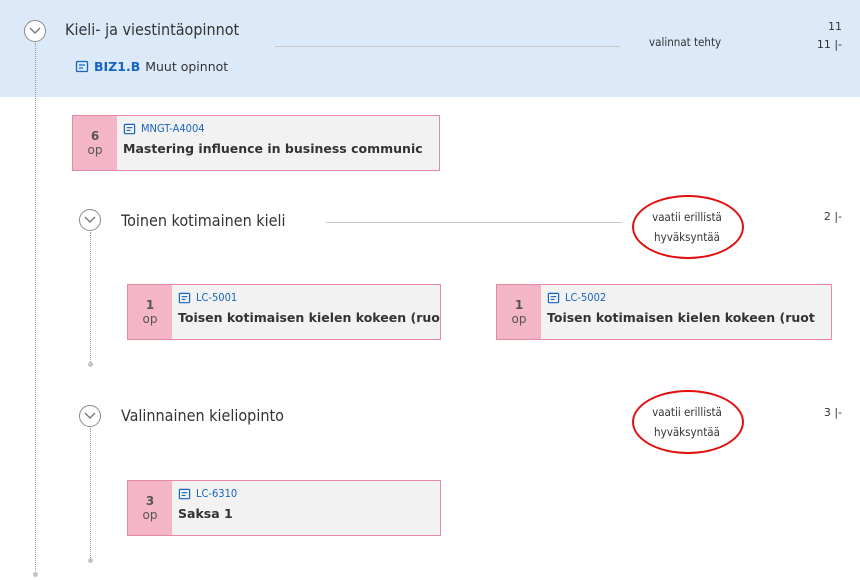 The height and width of the screenshot is (580, 860). I want to click on collapse-toggle-main, so click(35, 31).